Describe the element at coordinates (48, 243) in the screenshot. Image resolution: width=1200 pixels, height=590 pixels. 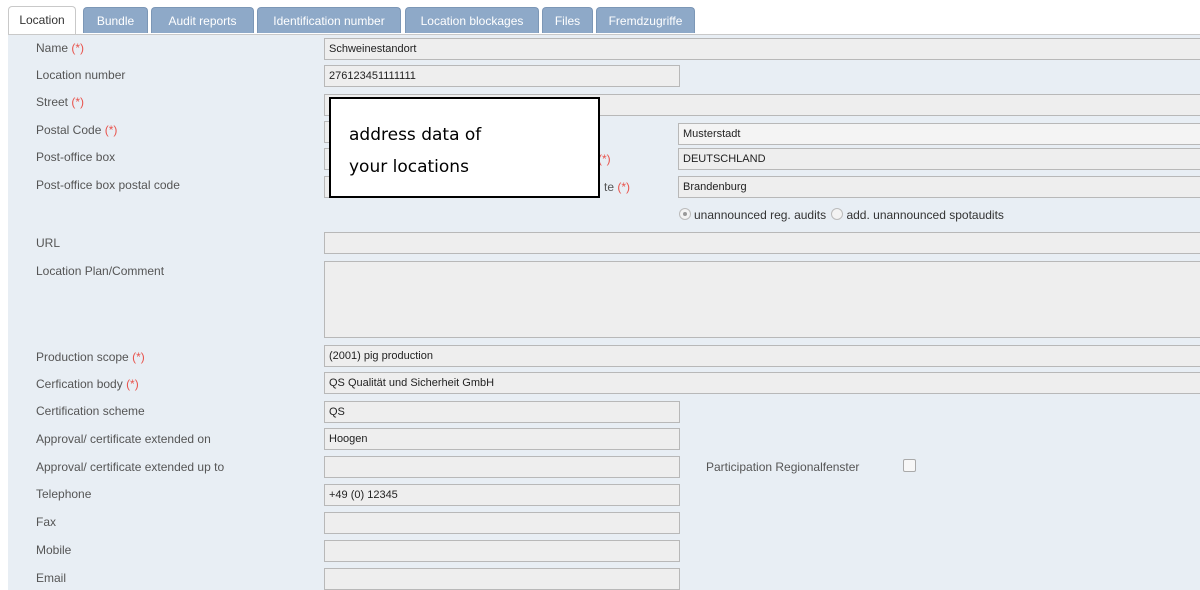
I see `url-label: URL` at that location.